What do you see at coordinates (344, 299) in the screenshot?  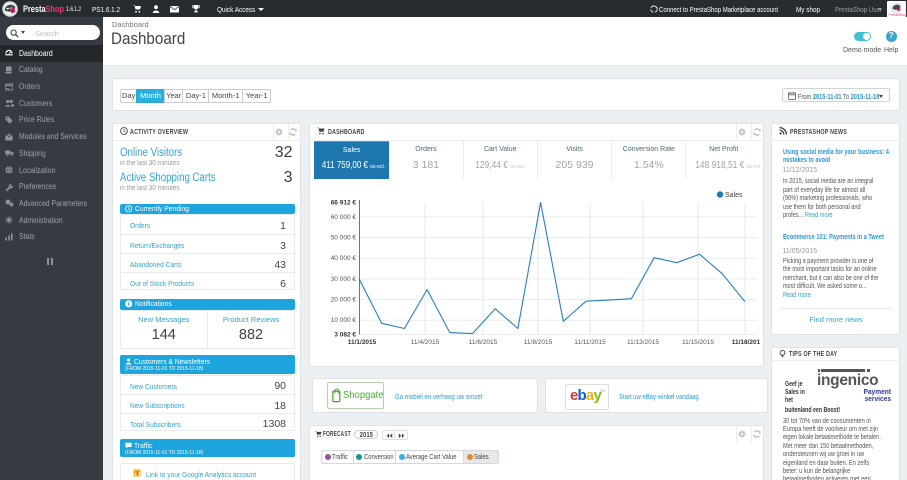 I see `svg-text: 20 000 €` at bounding box center [344, 299].